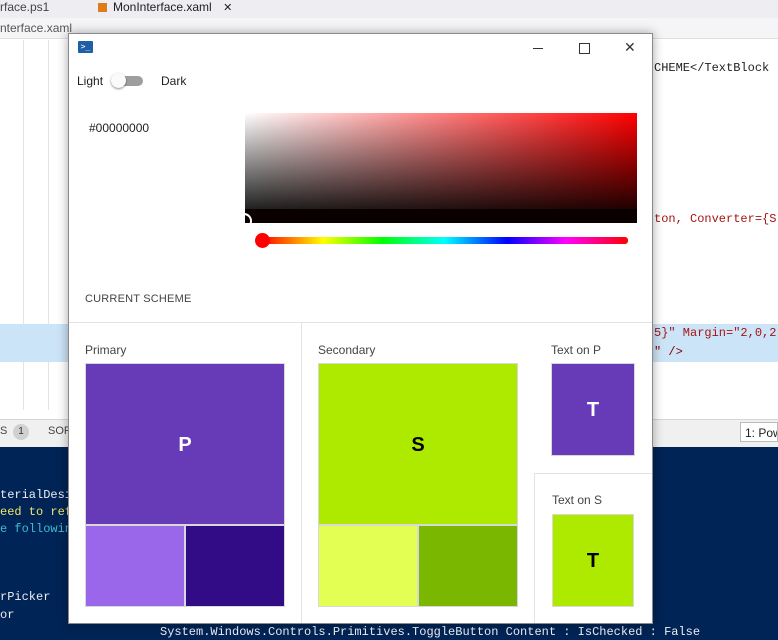 This screenshot has height=640, width=778. I want to click on terminal-line: or, so click(7, 615).